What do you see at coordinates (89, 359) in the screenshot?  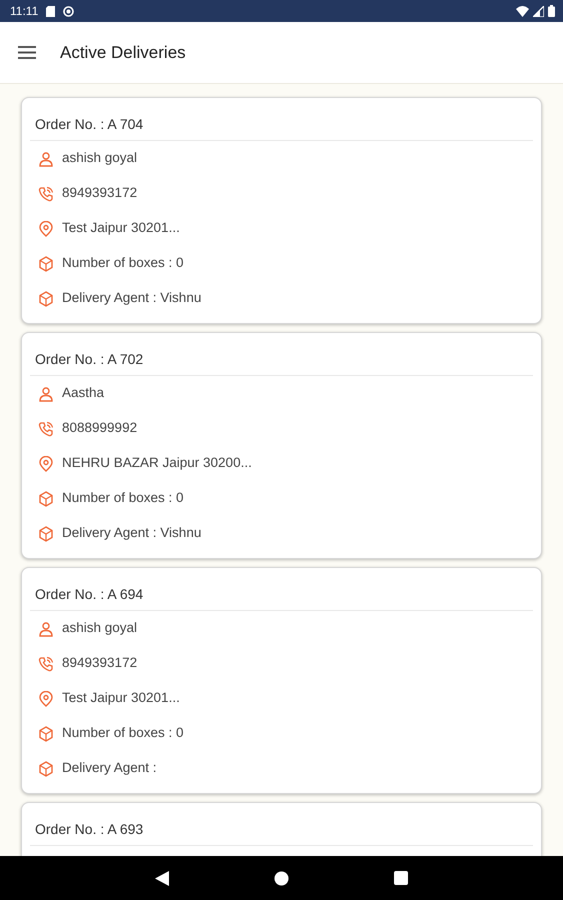 I see `order-number: Order No. : A 702` at bounding box center [89, 359].